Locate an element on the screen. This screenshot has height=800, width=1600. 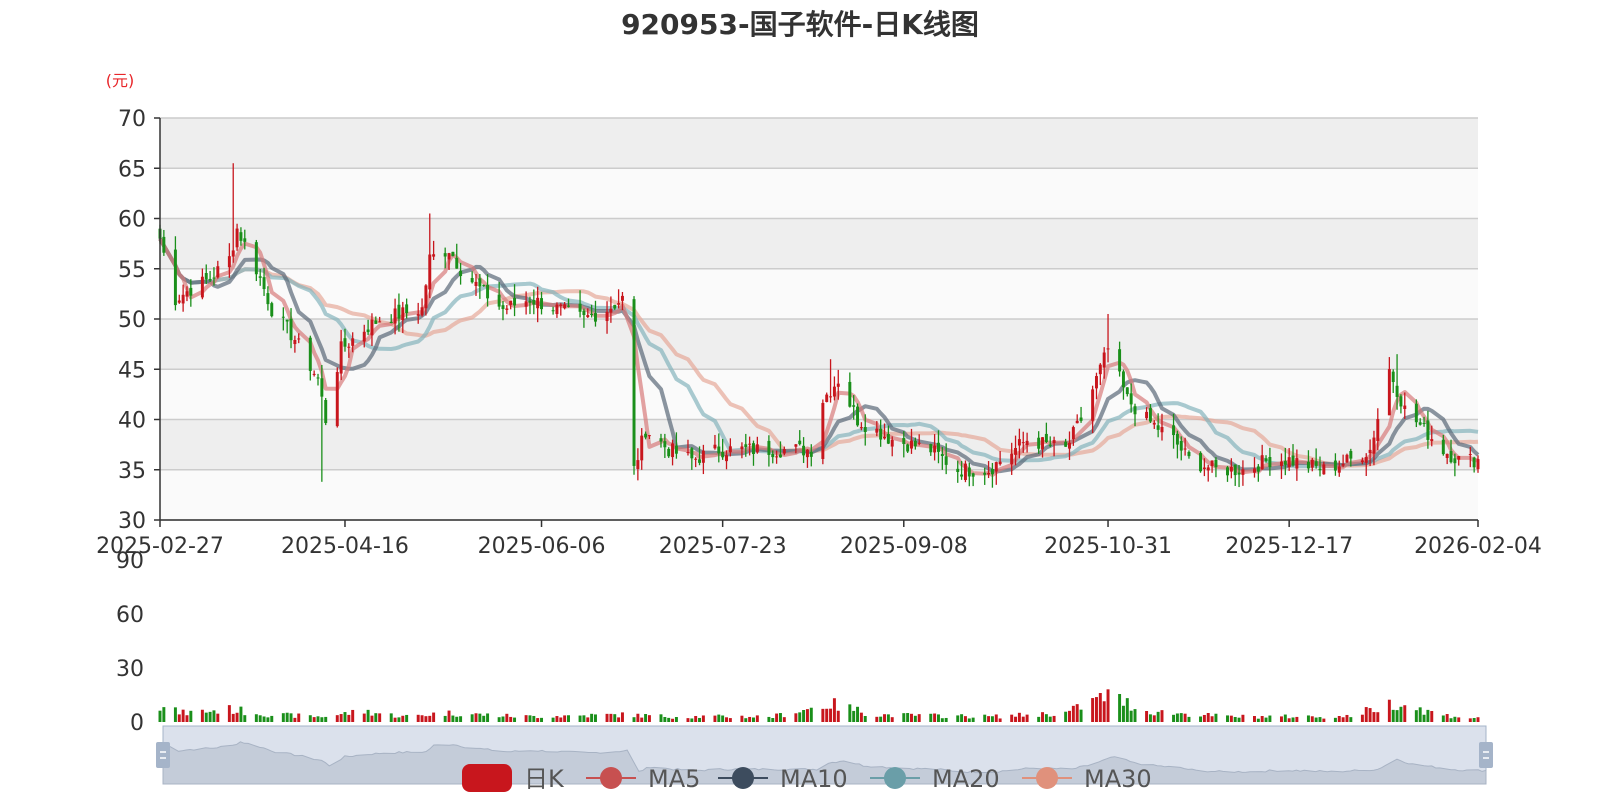
legend-item-ma10: MA10 is located at coordinates (783, 779).